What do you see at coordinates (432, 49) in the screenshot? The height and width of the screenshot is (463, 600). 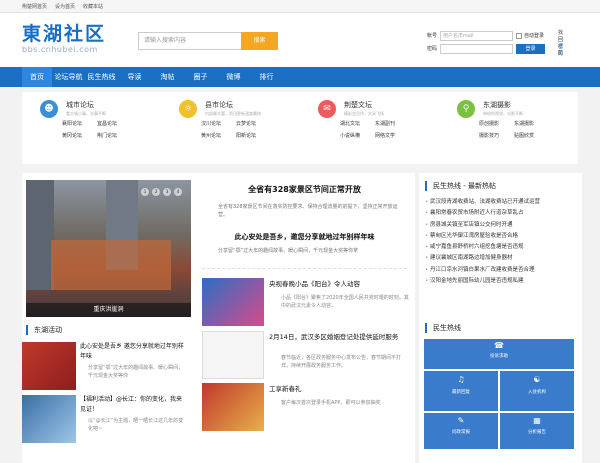 I see `password-label: 密码` at bounding box center [432, 49].